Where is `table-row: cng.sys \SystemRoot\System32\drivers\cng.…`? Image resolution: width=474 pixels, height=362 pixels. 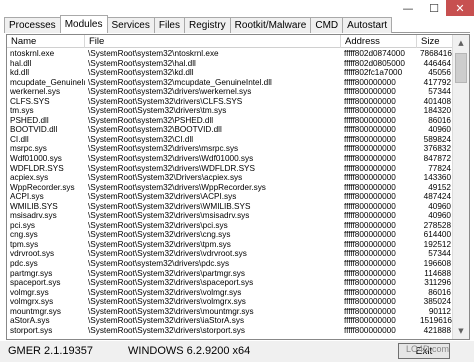
table-row: cng.sys \SystemRoot\System32\drivers\cng.… is located at coordinates (230, 235).